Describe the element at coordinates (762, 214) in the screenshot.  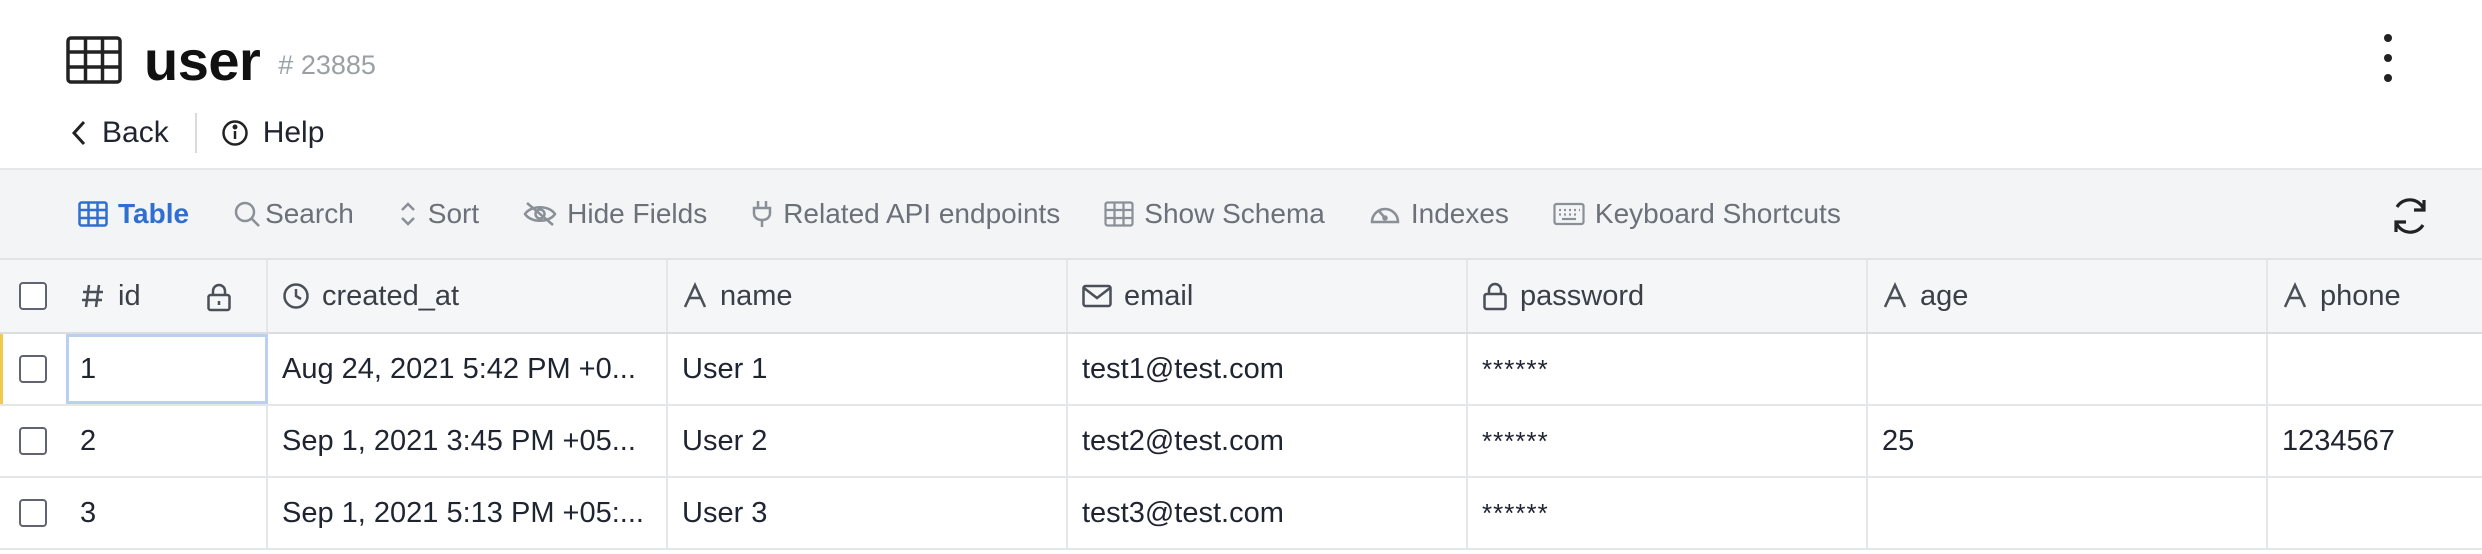
I see `plug-icon` at that location.